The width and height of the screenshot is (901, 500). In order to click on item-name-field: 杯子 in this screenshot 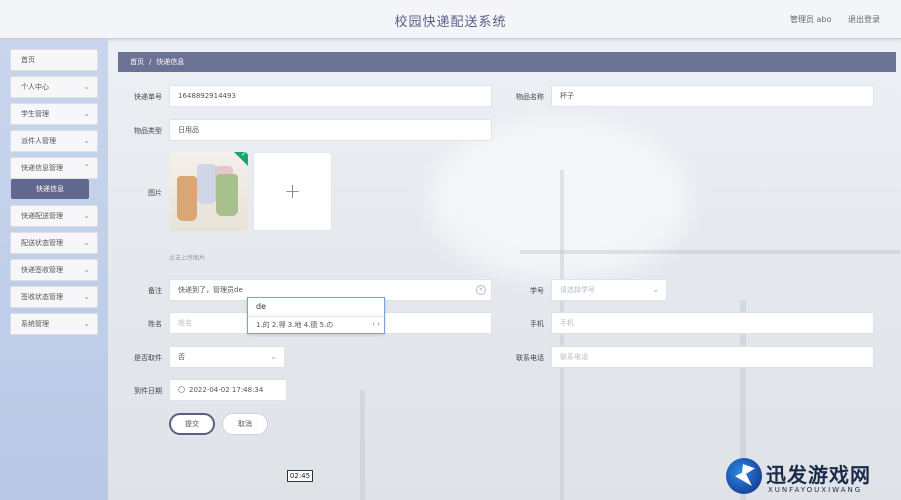, I will do `click(712, 96)`.